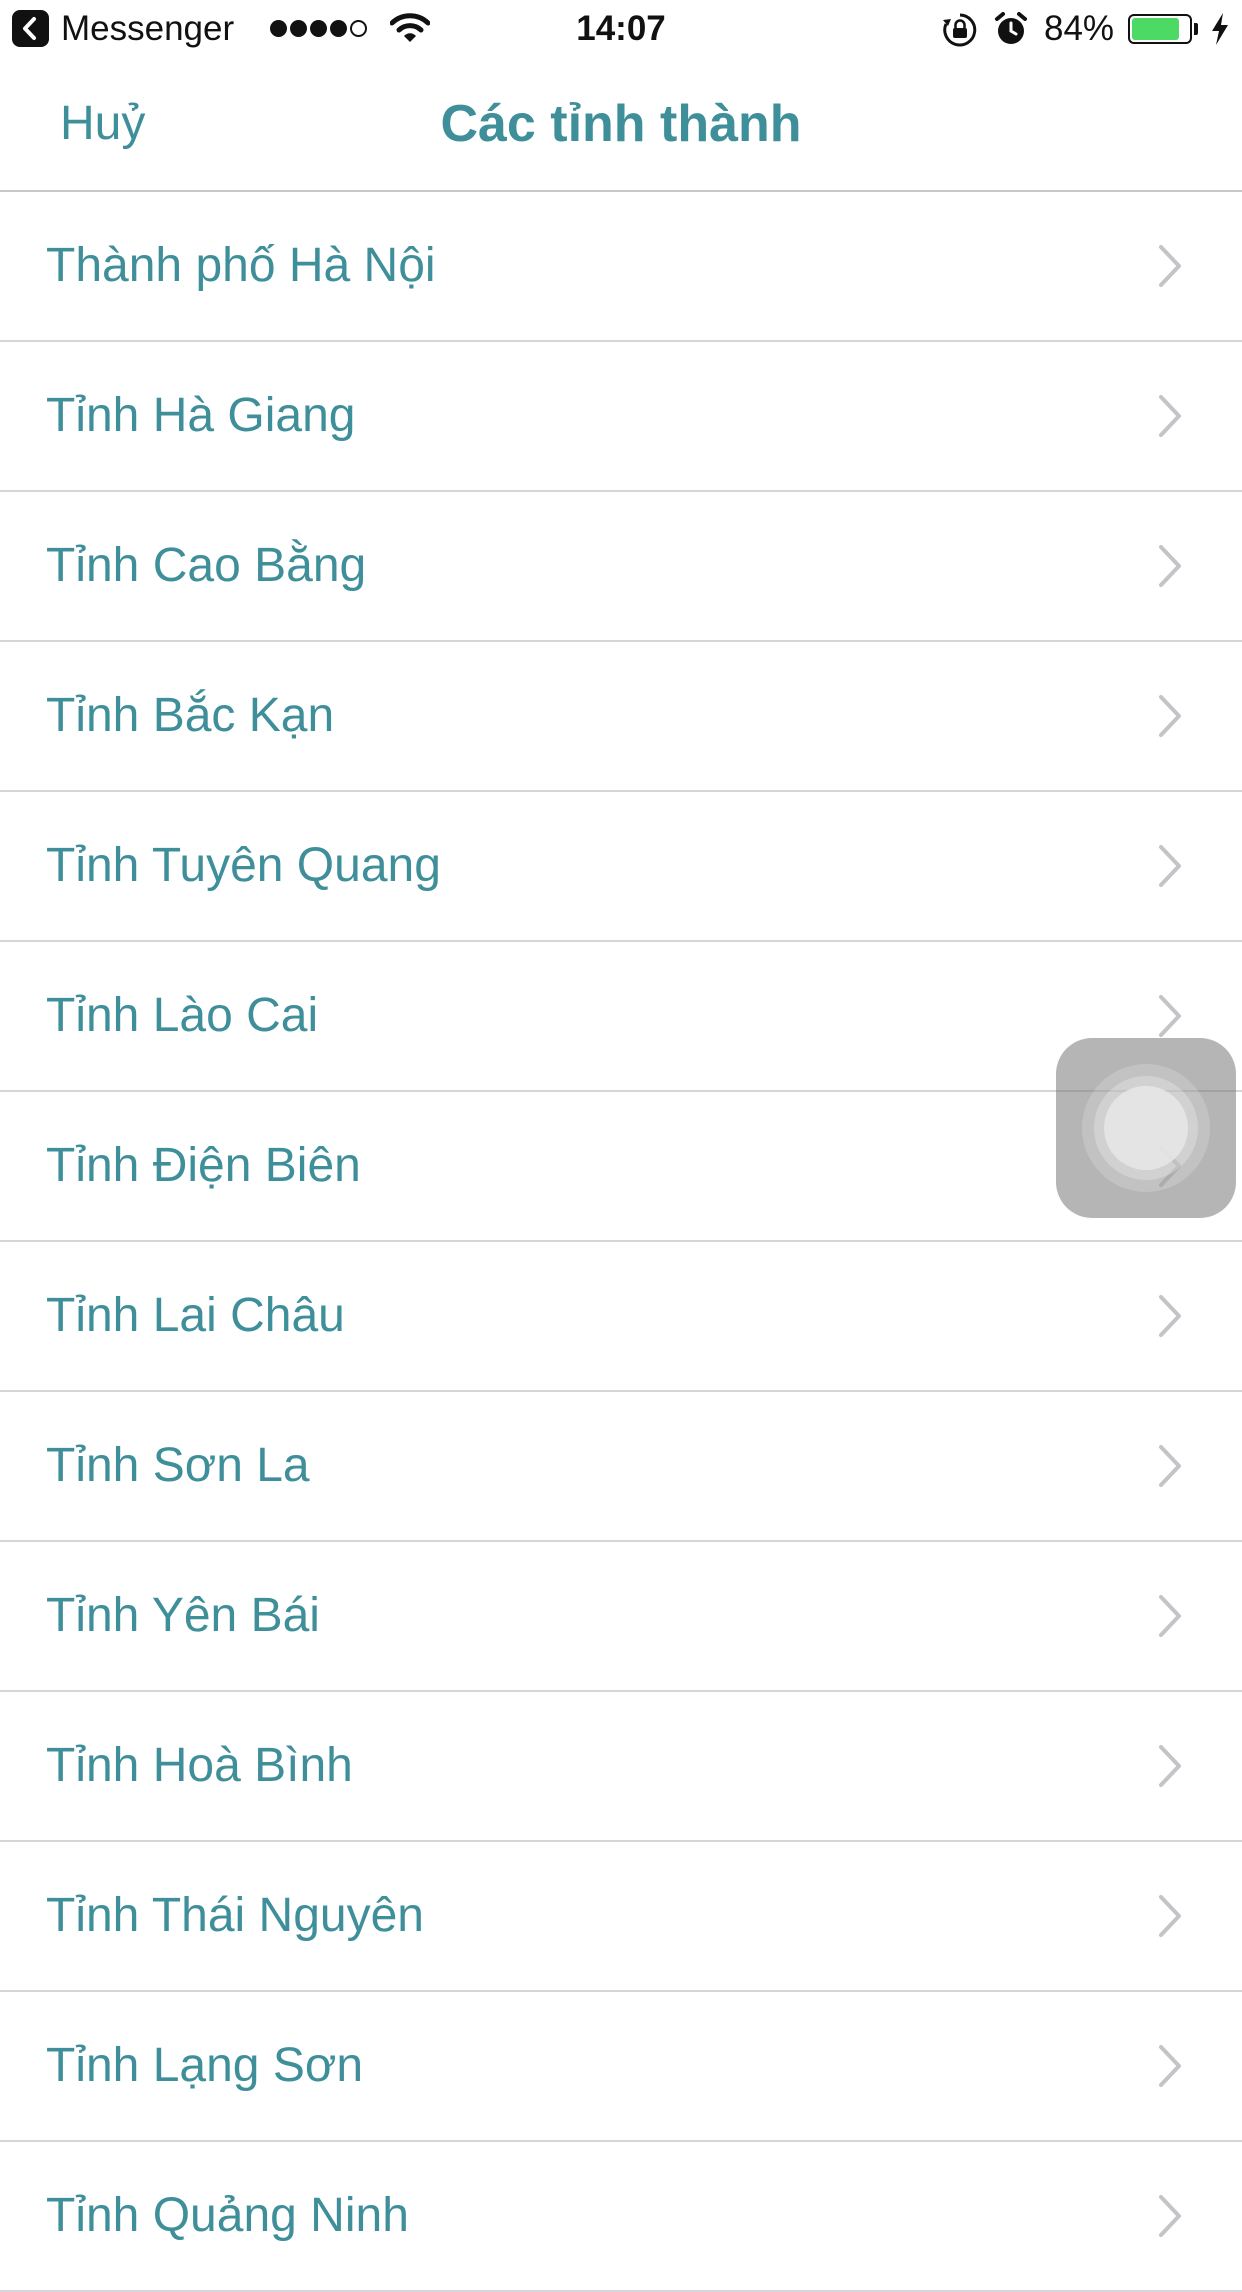 The height and width of the screenshot is (2292, 1242). What do you see at coordinates (182, 1015) in the screenshot?
I see `province-label: Tỉnh Lào Cai` at bounding box center [182, 1015].